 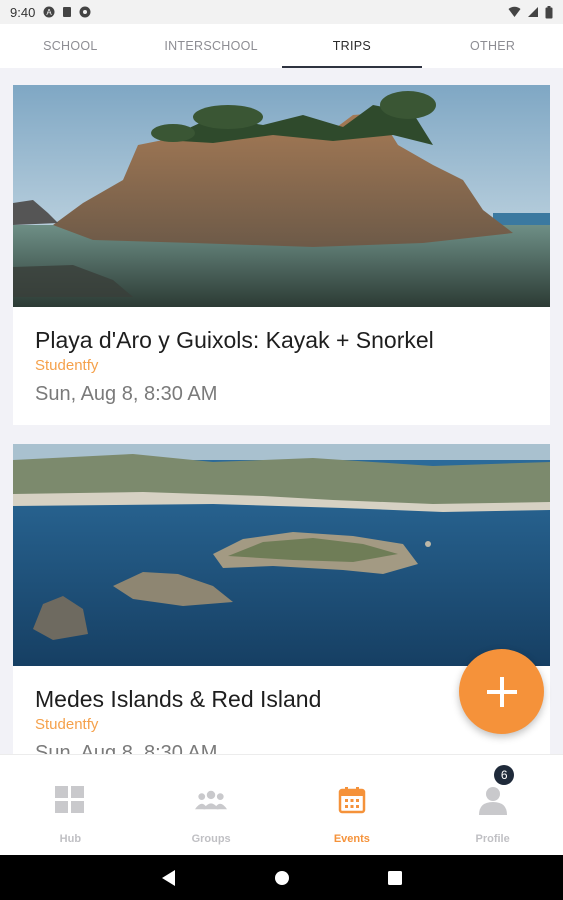 I want to click on category-tabs: SCHOOL INTERSCHOOL TRIPS OTHER, so click(x=281, y=46).